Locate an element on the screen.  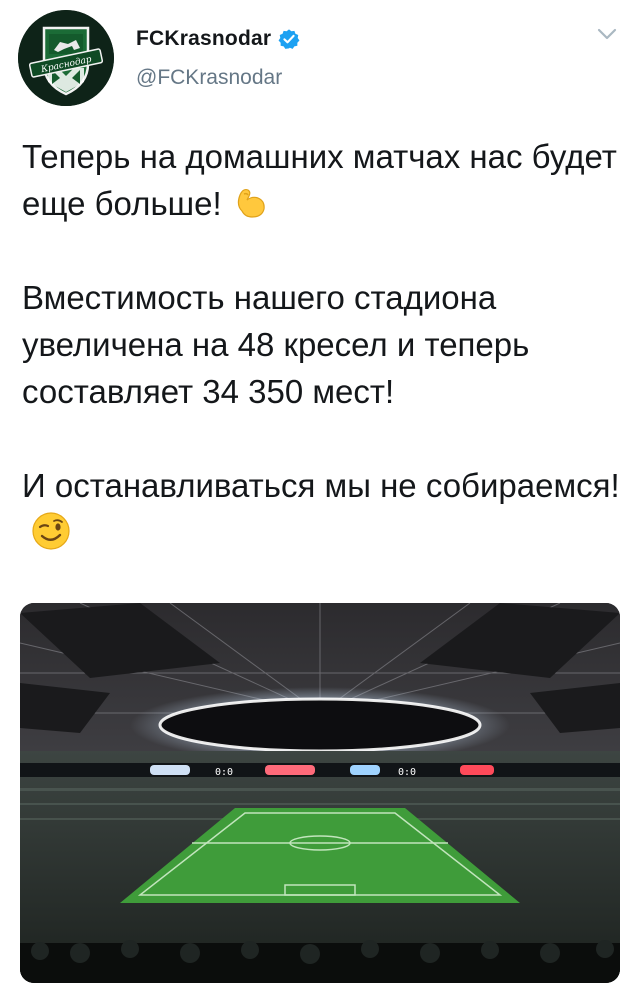
scoreboard-band: 0:0 0:0 is located at coordinates (320, 770).